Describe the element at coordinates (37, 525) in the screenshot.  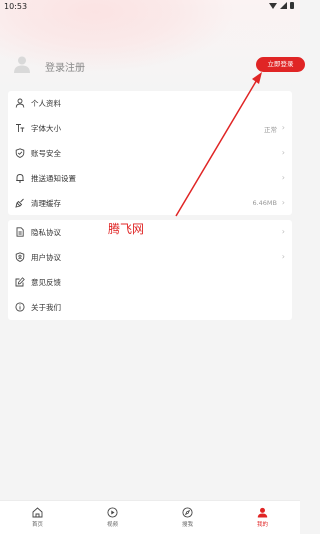
I see `tab-label: 首页` at that location.